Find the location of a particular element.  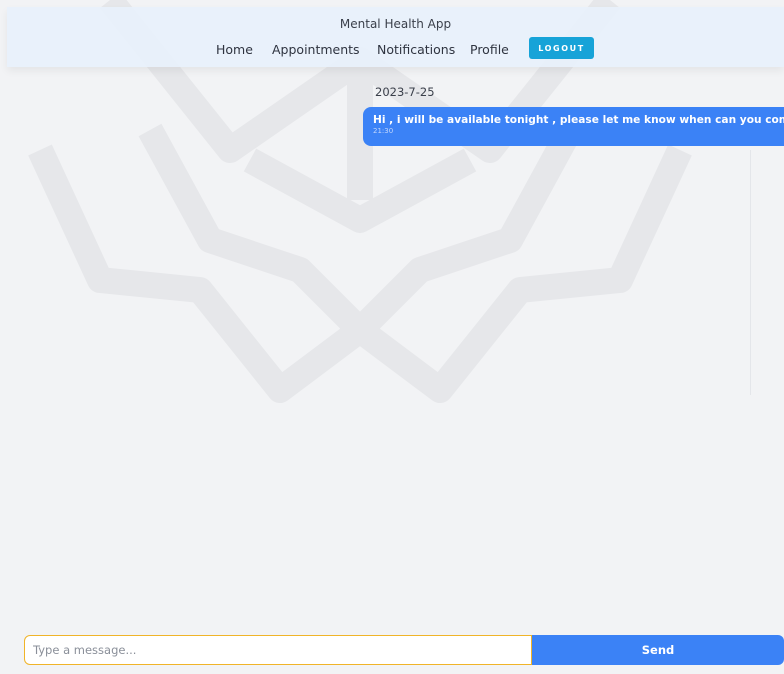

divider is located at coordinates (750, 272).